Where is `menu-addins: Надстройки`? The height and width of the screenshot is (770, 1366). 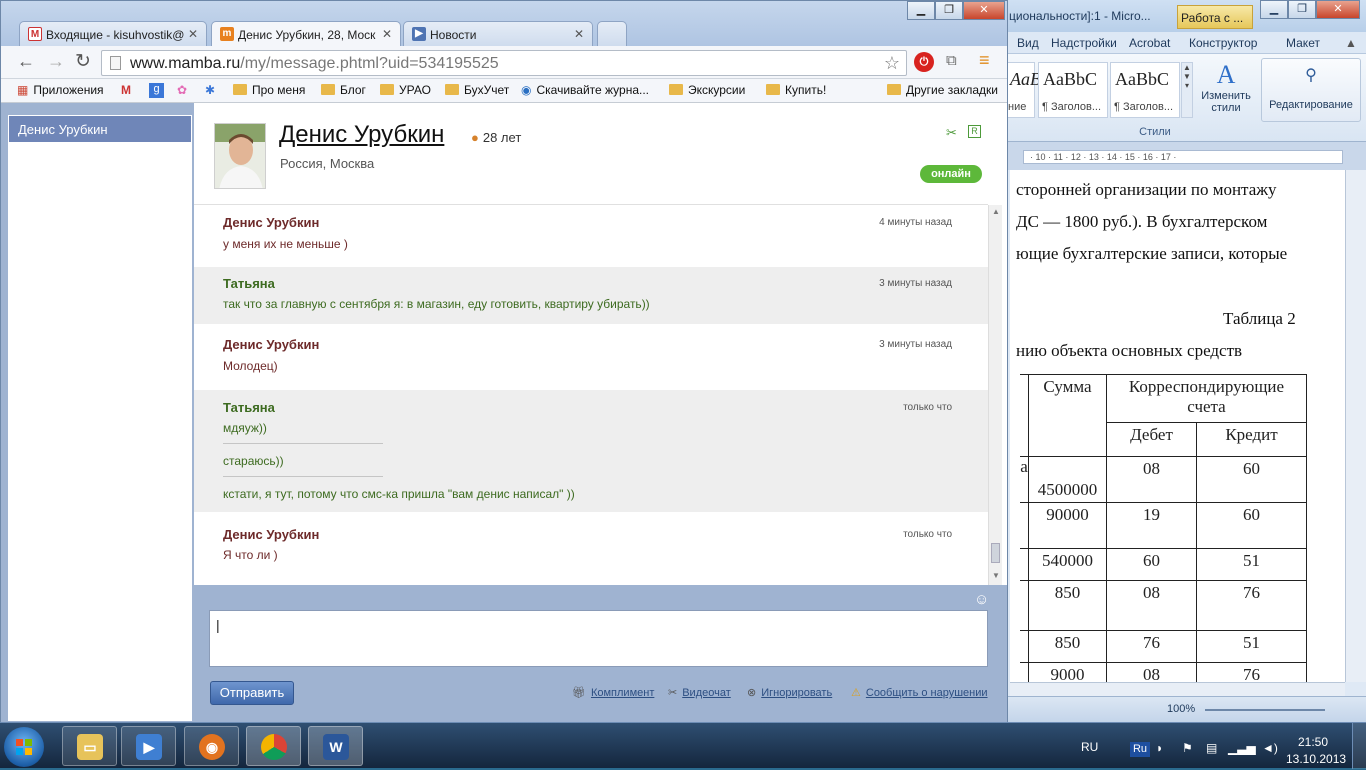
menu-addins: Надстройки is located at coordinates (1084, 43).